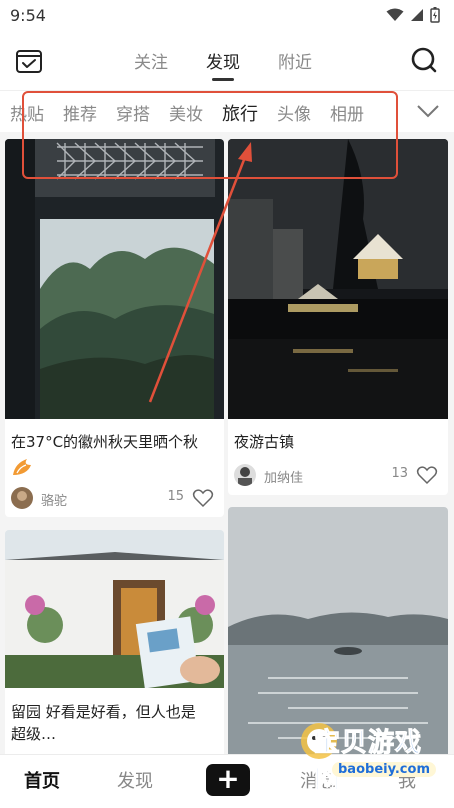  I want to click on nav-tabs: 关注 发现 附近, so click(223, 60).